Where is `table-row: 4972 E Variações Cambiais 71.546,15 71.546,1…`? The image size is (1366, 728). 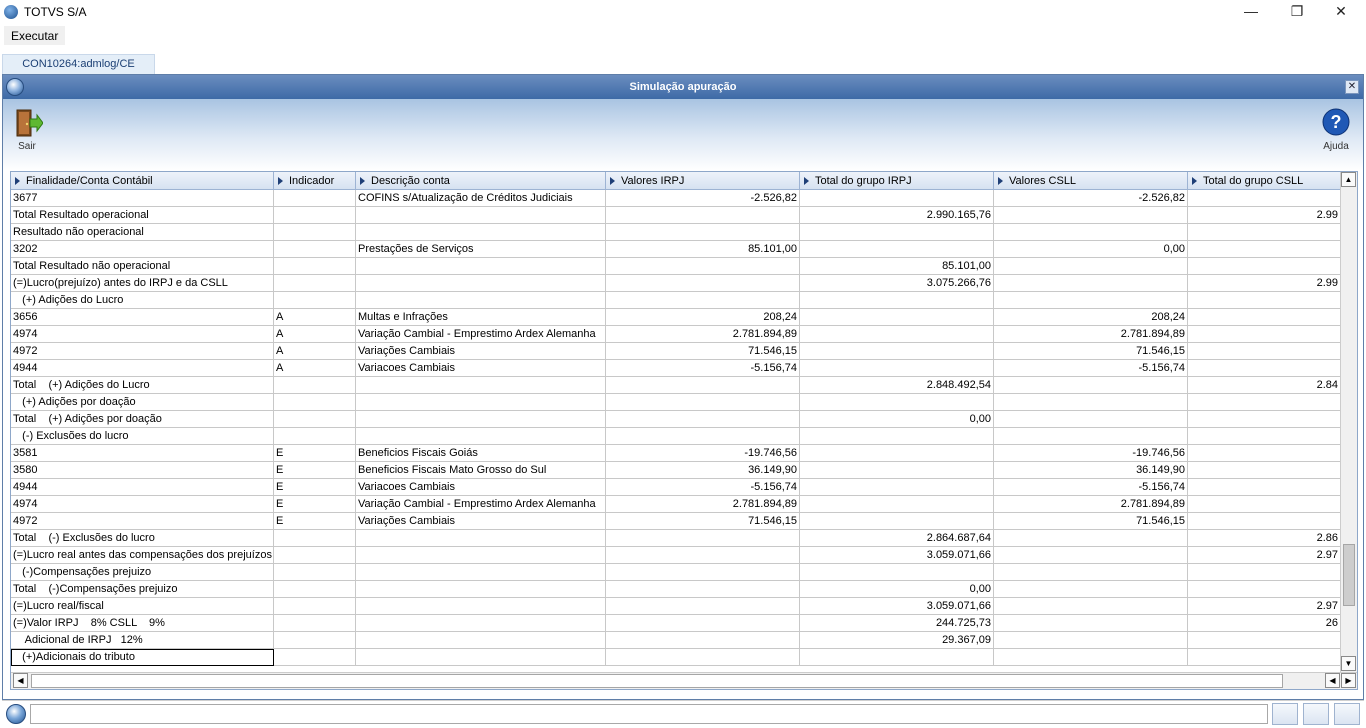 table-row: 4972 E Variações Cambiais 71.546,15 71.546,1… is located at coordinates (676, 521).